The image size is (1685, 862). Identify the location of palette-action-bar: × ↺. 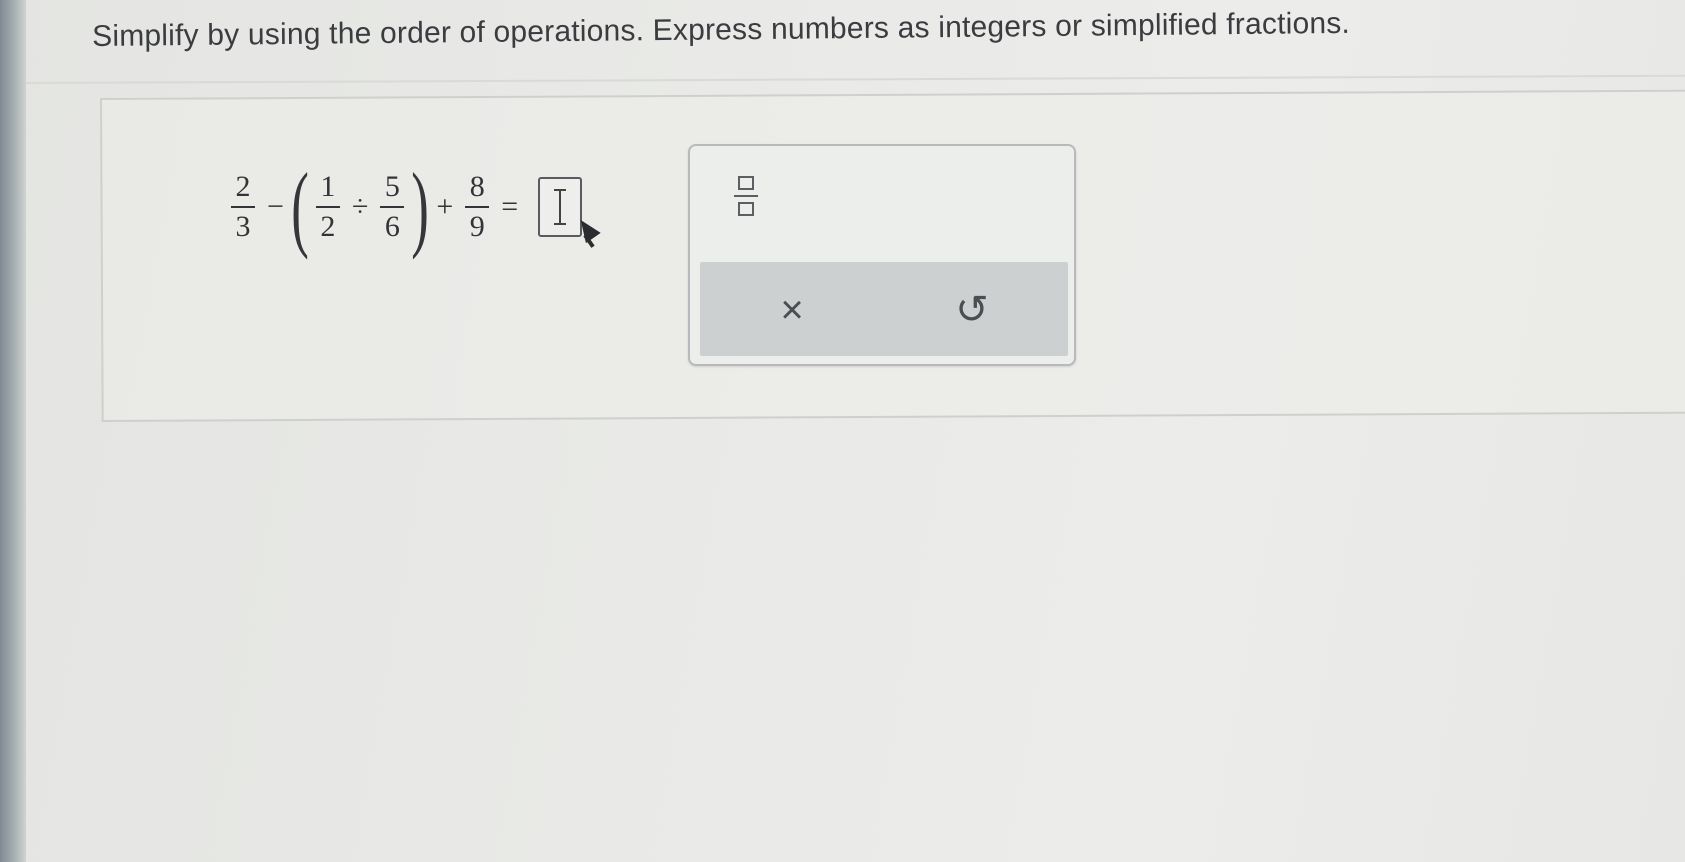
(884, 309).